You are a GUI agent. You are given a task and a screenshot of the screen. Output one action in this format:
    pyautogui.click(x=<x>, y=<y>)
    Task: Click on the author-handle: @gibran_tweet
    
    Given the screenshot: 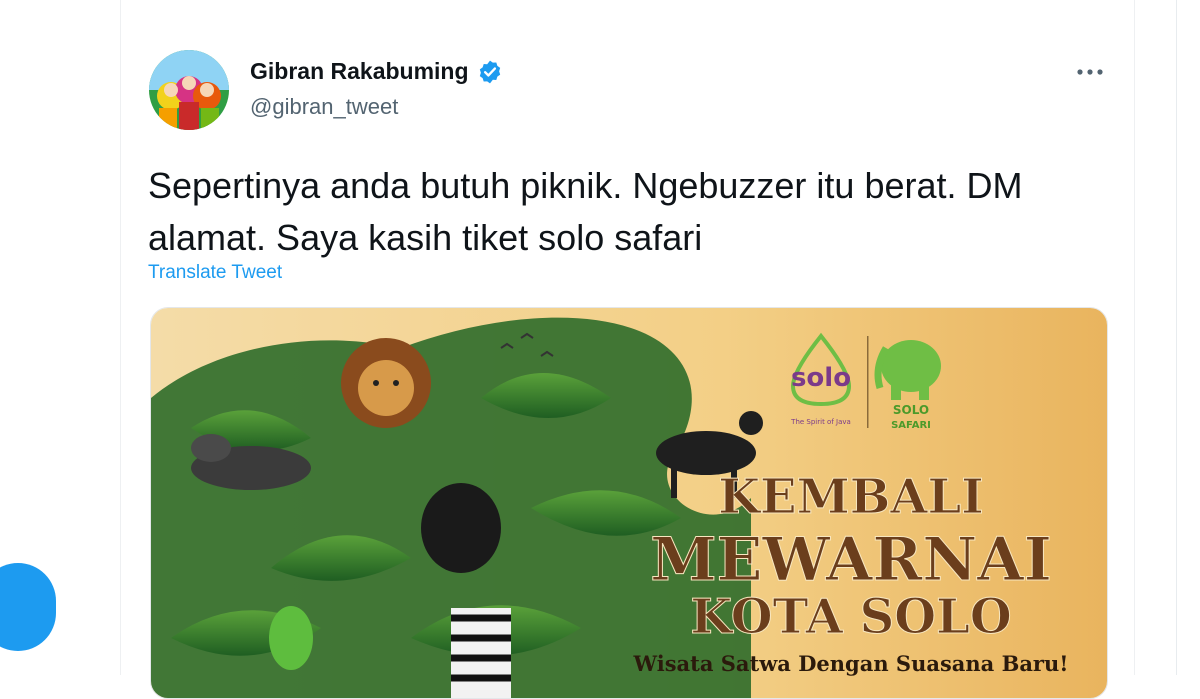 What is the action you would take?
    pyautogui.click(x=324, y=107)
    